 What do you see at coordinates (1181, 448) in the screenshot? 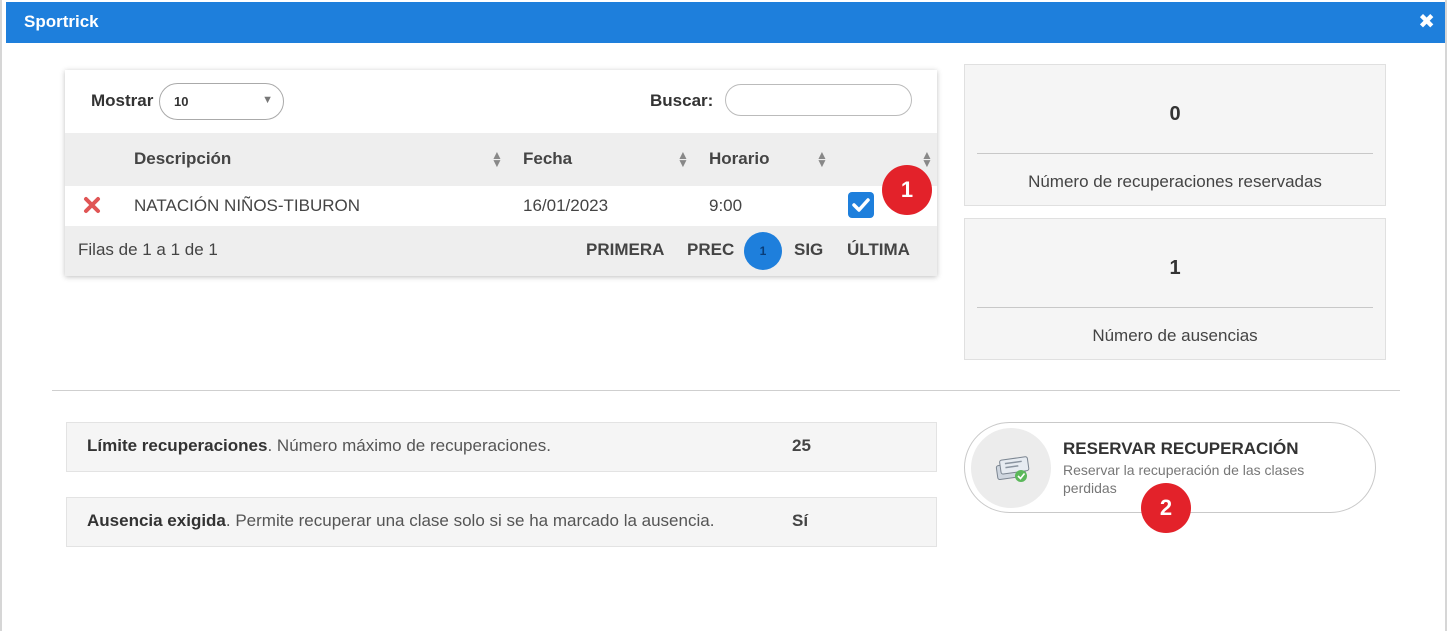
I see `reserve-title: RESERVAR RECUPERACIÓN` at bounding box center [1181, 448].